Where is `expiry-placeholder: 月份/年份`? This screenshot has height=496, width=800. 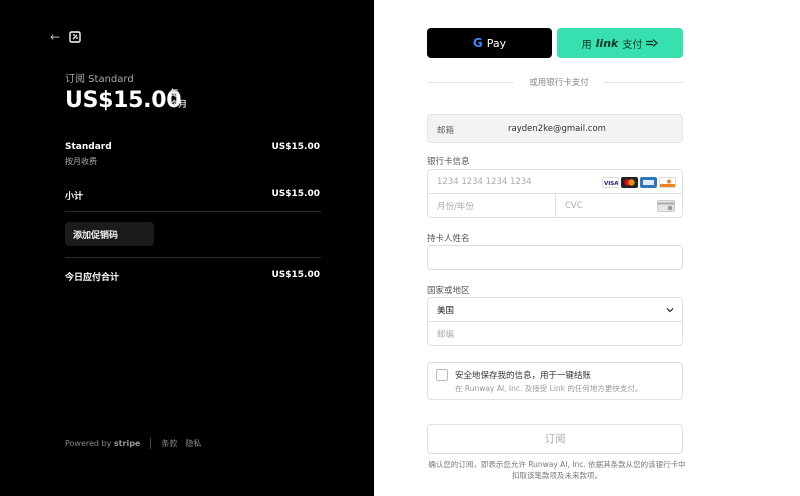
expiry-placeholder: 月份/年份 is located at coordinates (455, 206).